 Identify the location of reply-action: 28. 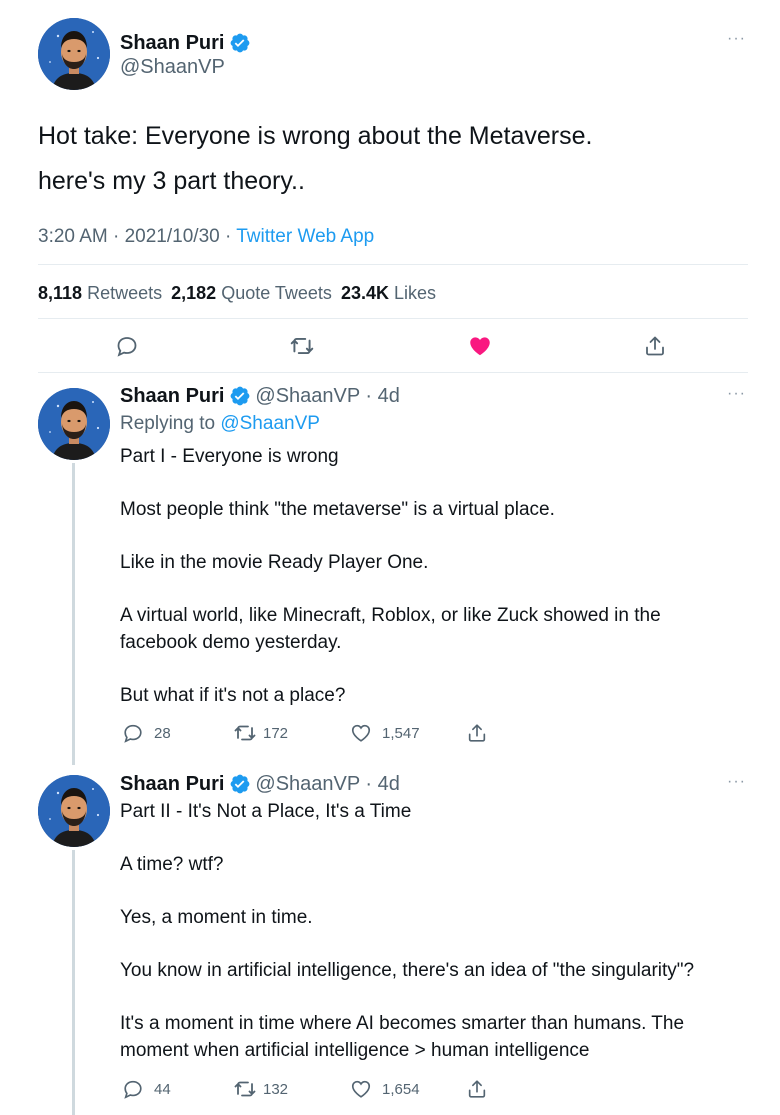
(146, 733).